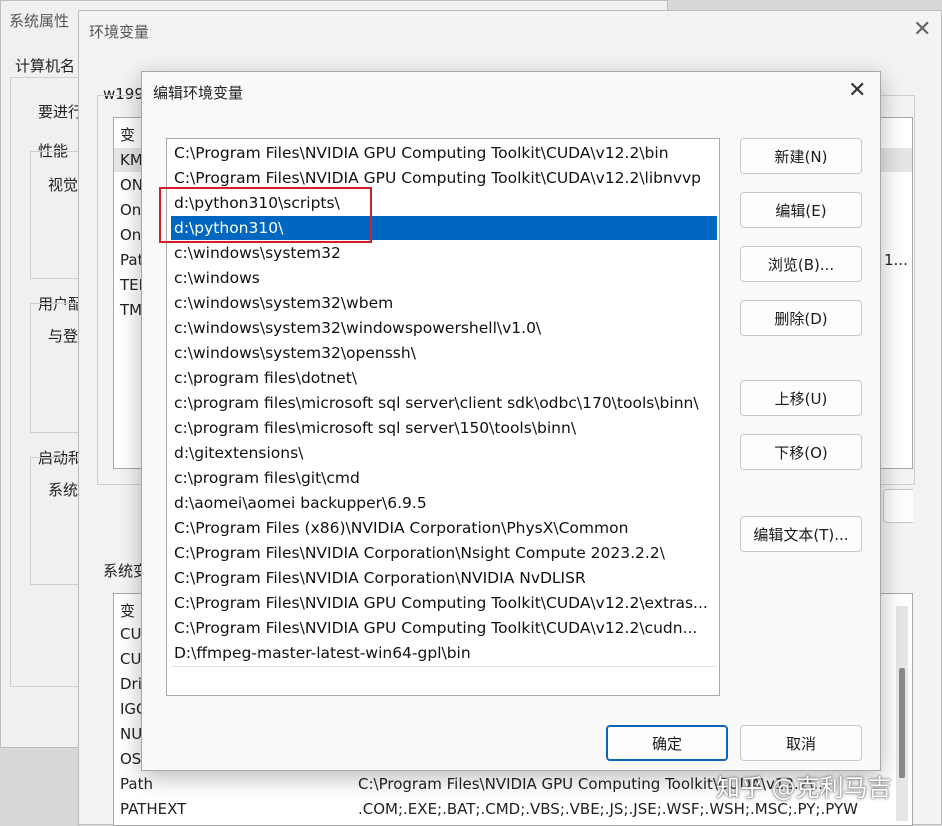 This screenshot has width=942, height=826. What do you see at coordinates (898, 506) in the screenshot?
I see `user-vars-button` at bounding box center [898, 506].